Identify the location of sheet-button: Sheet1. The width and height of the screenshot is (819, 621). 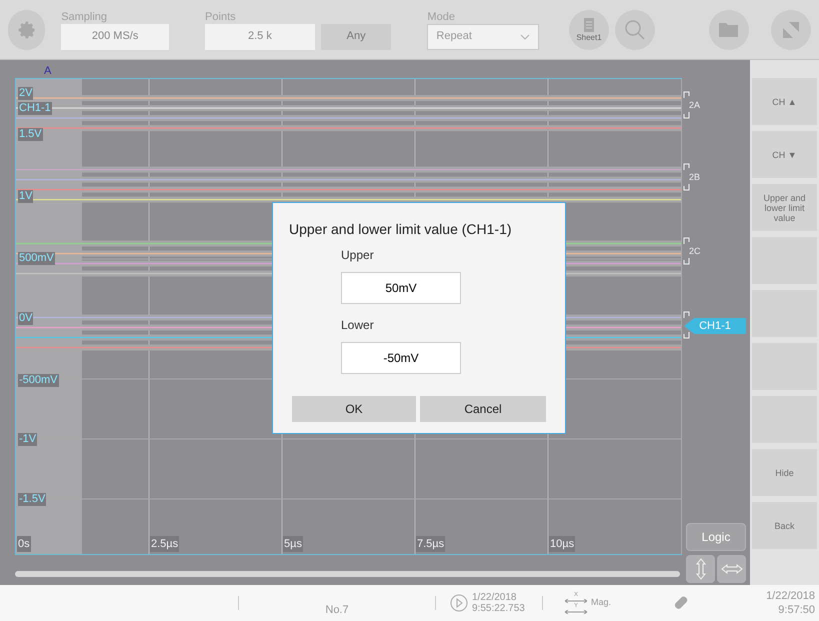
(589, 30).